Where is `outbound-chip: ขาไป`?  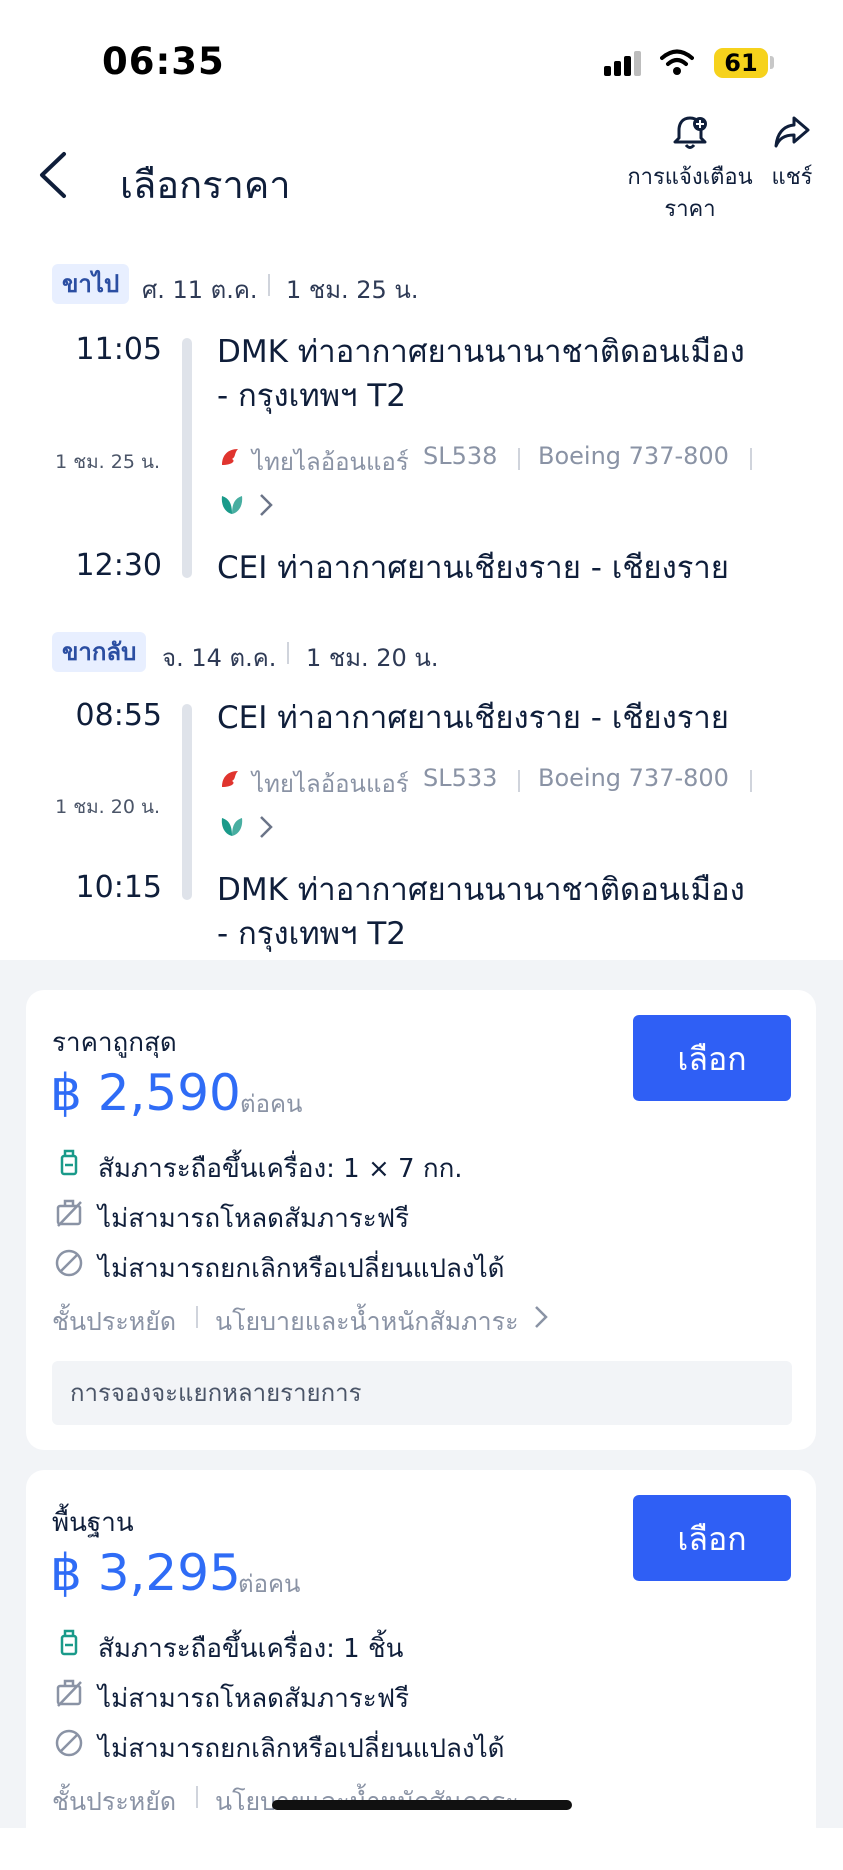
outbound-chip: ขาไป is located at coordinates (91, 284).